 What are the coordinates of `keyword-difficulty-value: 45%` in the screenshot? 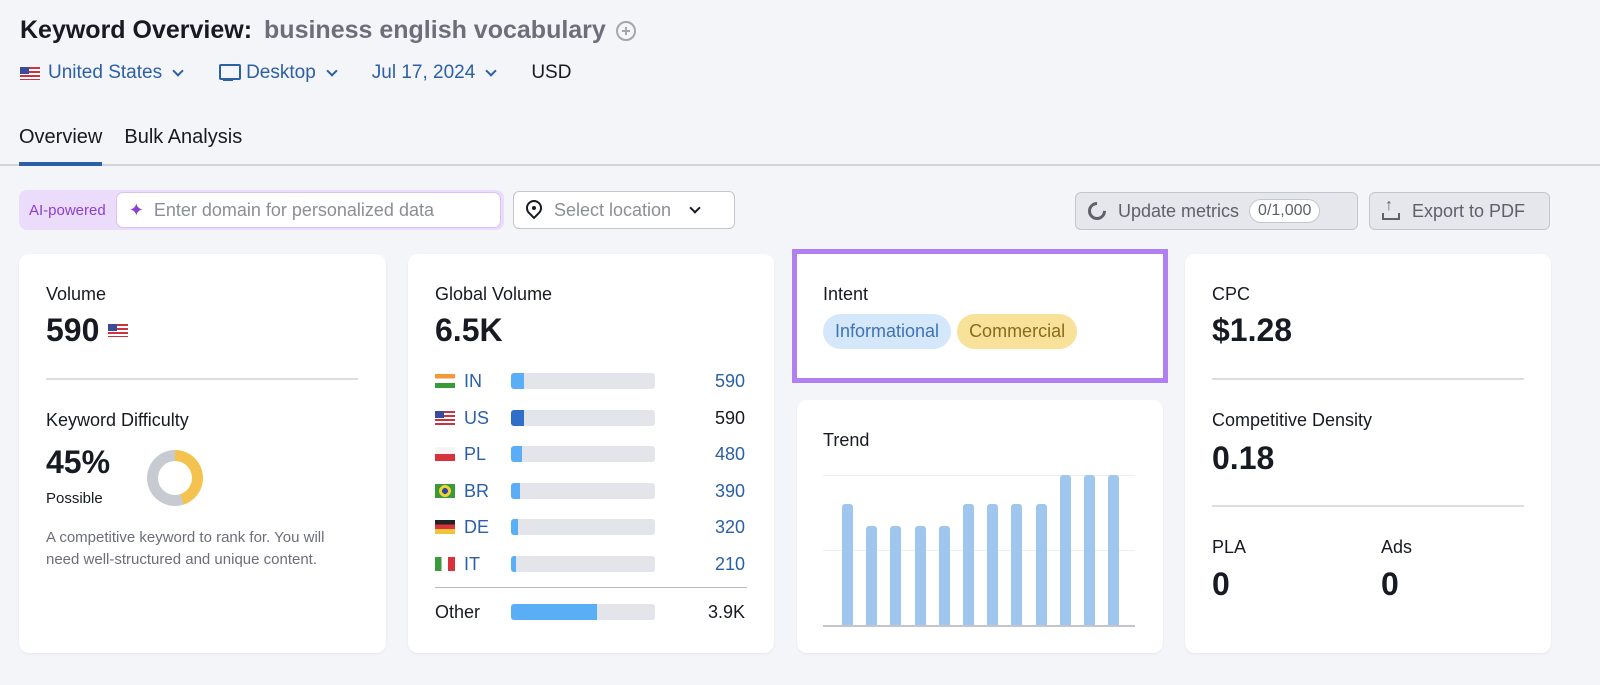 It's located at (78, 462).